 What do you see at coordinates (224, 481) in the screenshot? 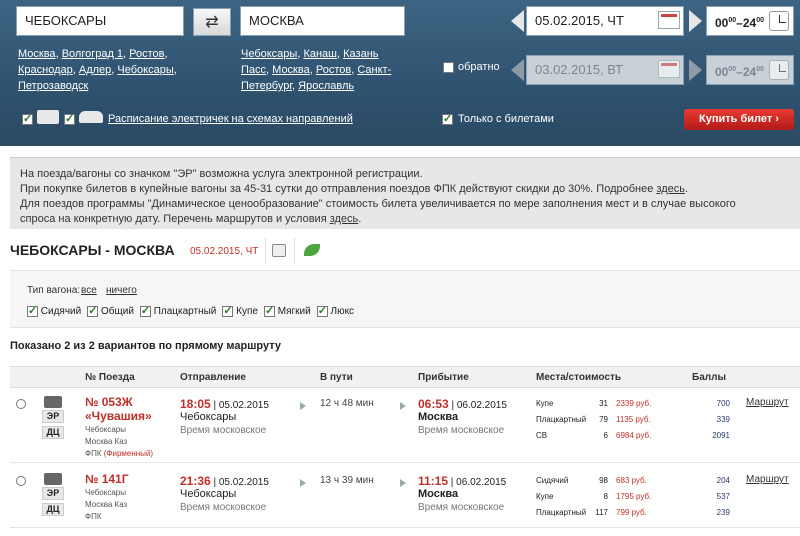
I see `departure: 21:36 | 05.02.2015` at bounding box center [224, 481].